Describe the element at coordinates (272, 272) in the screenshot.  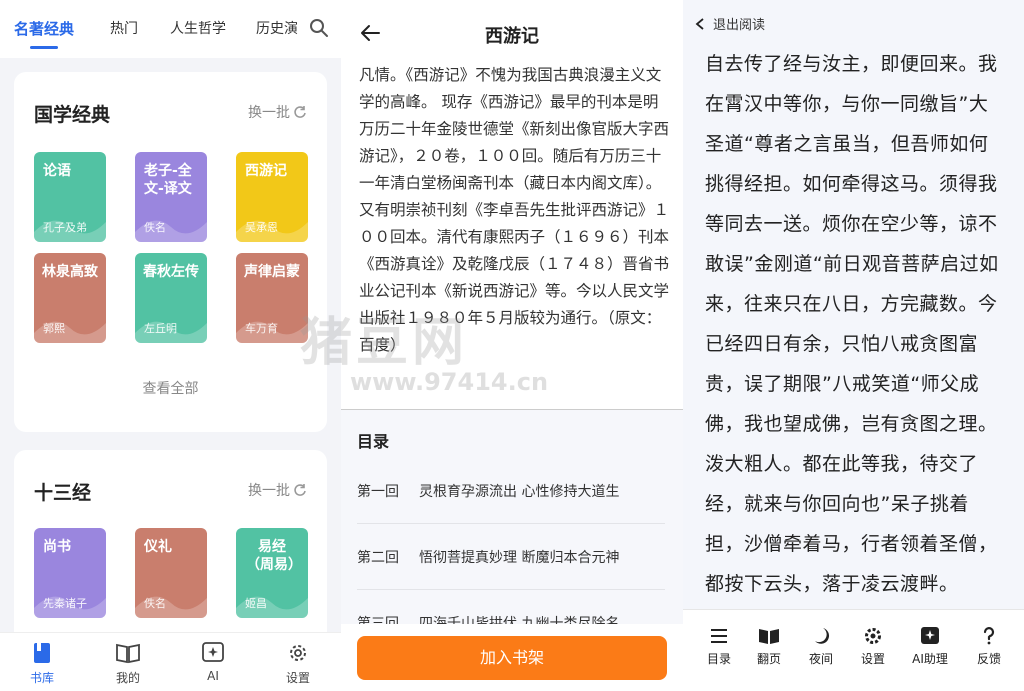
I see `book-title: 声律启蒙` at that location.